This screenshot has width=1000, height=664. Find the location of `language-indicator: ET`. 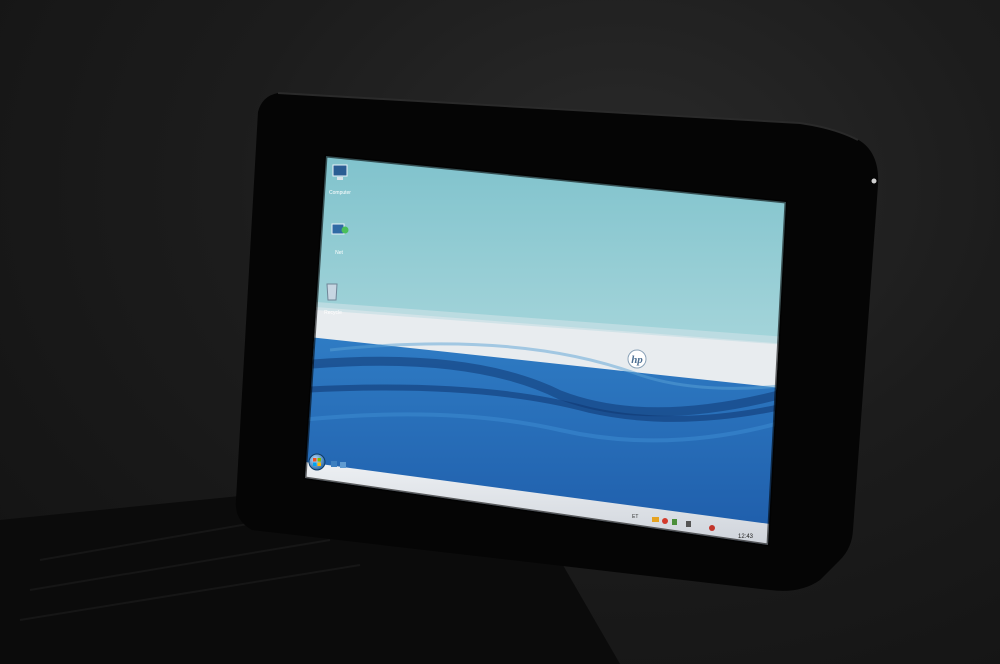

language-indicator: ET is located at coordinates (635, 517).